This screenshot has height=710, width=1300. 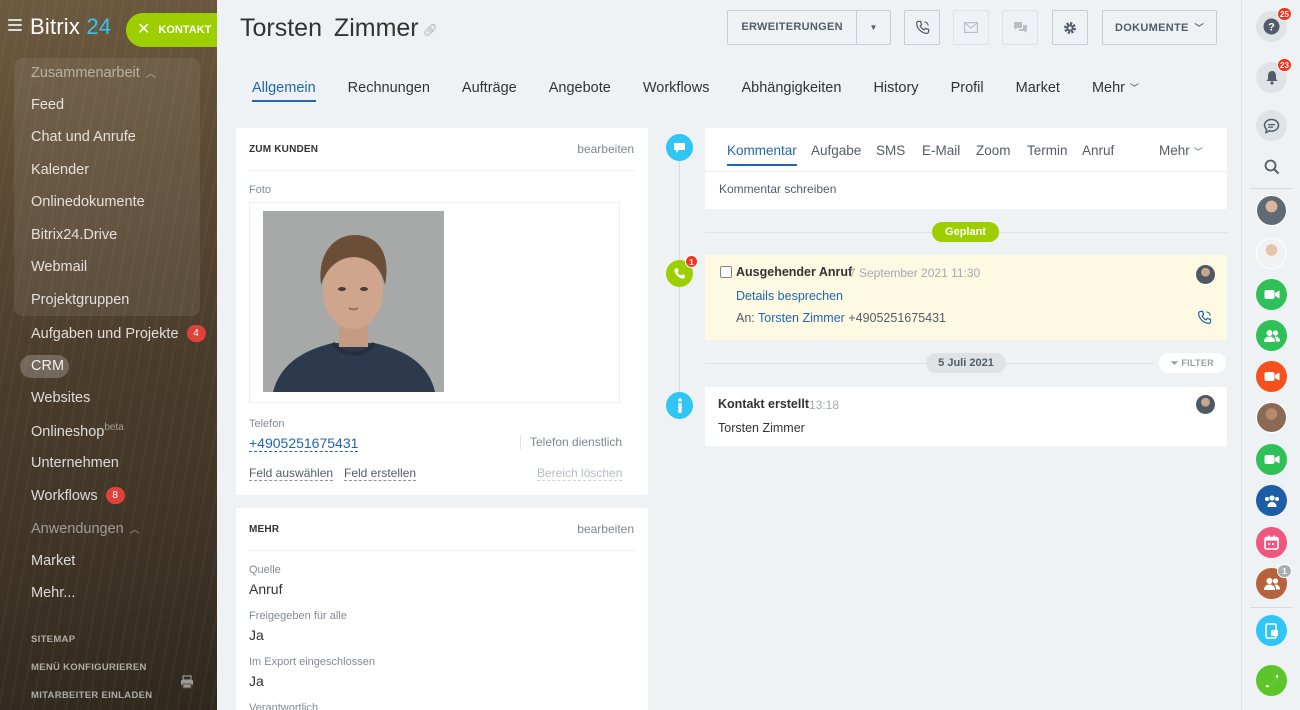 What do you see at coordinates (580, 473) in the screenshot?
I see `delete-section-link: Bereich löschen` at bounding box center [580, 473].